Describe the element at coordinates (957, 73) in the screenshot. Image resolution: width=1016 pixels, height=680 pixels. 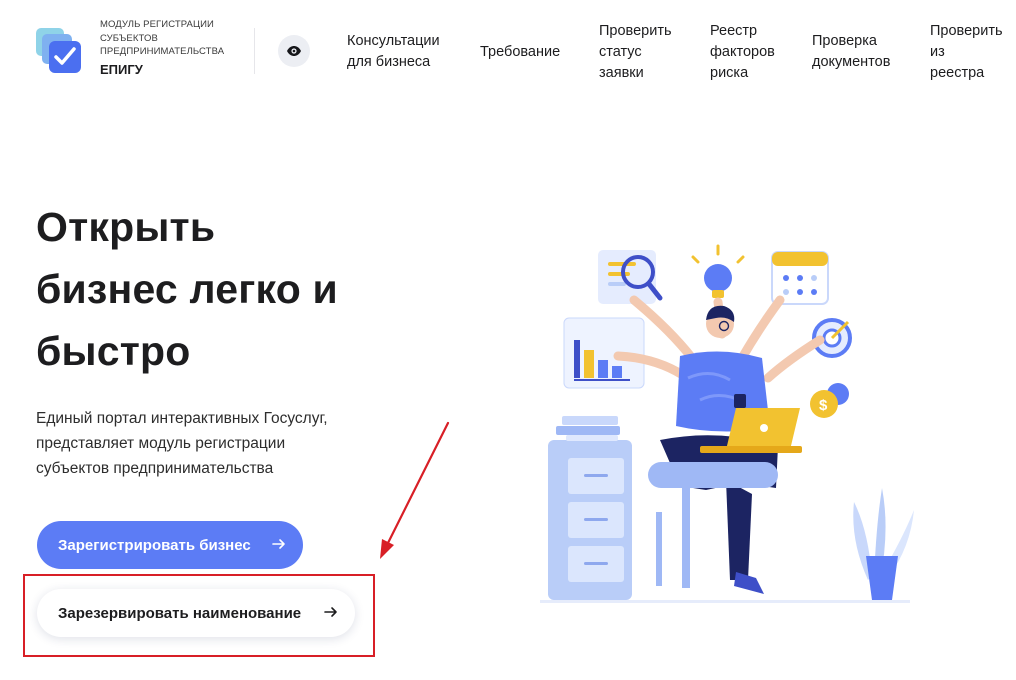
I see `nav-registry-line-3: реестра` at that location.